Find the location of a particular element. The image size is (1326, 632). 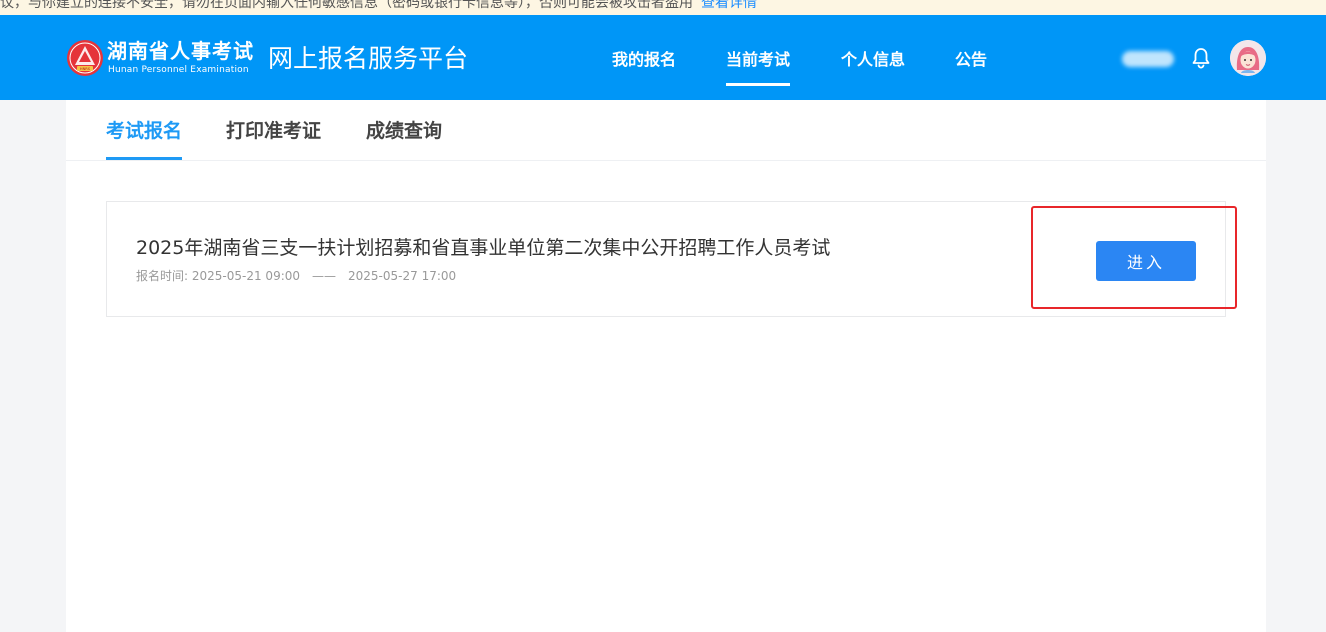

logo-subtitle: Hunan Personnel Examination is located at coordinates (178, 70).